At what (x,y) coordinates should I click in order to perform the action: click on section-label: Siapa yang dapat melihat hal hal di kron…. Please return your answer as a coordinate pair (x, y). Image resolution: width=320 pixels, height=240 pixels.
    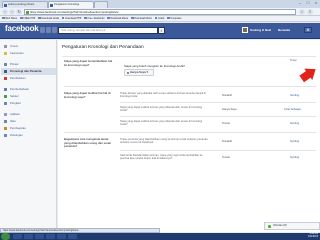
    Looking at the image, I should click on (87, 95).